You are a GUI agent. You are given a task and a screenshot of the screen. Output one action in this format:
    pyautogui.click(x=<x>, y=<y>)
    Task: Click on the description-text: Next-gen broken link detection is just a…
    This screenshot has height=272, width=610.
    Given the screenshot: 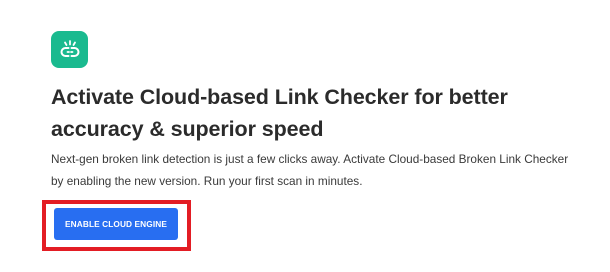 What is the action you would take?
    pyautogui.click(x=310, y=170)
    